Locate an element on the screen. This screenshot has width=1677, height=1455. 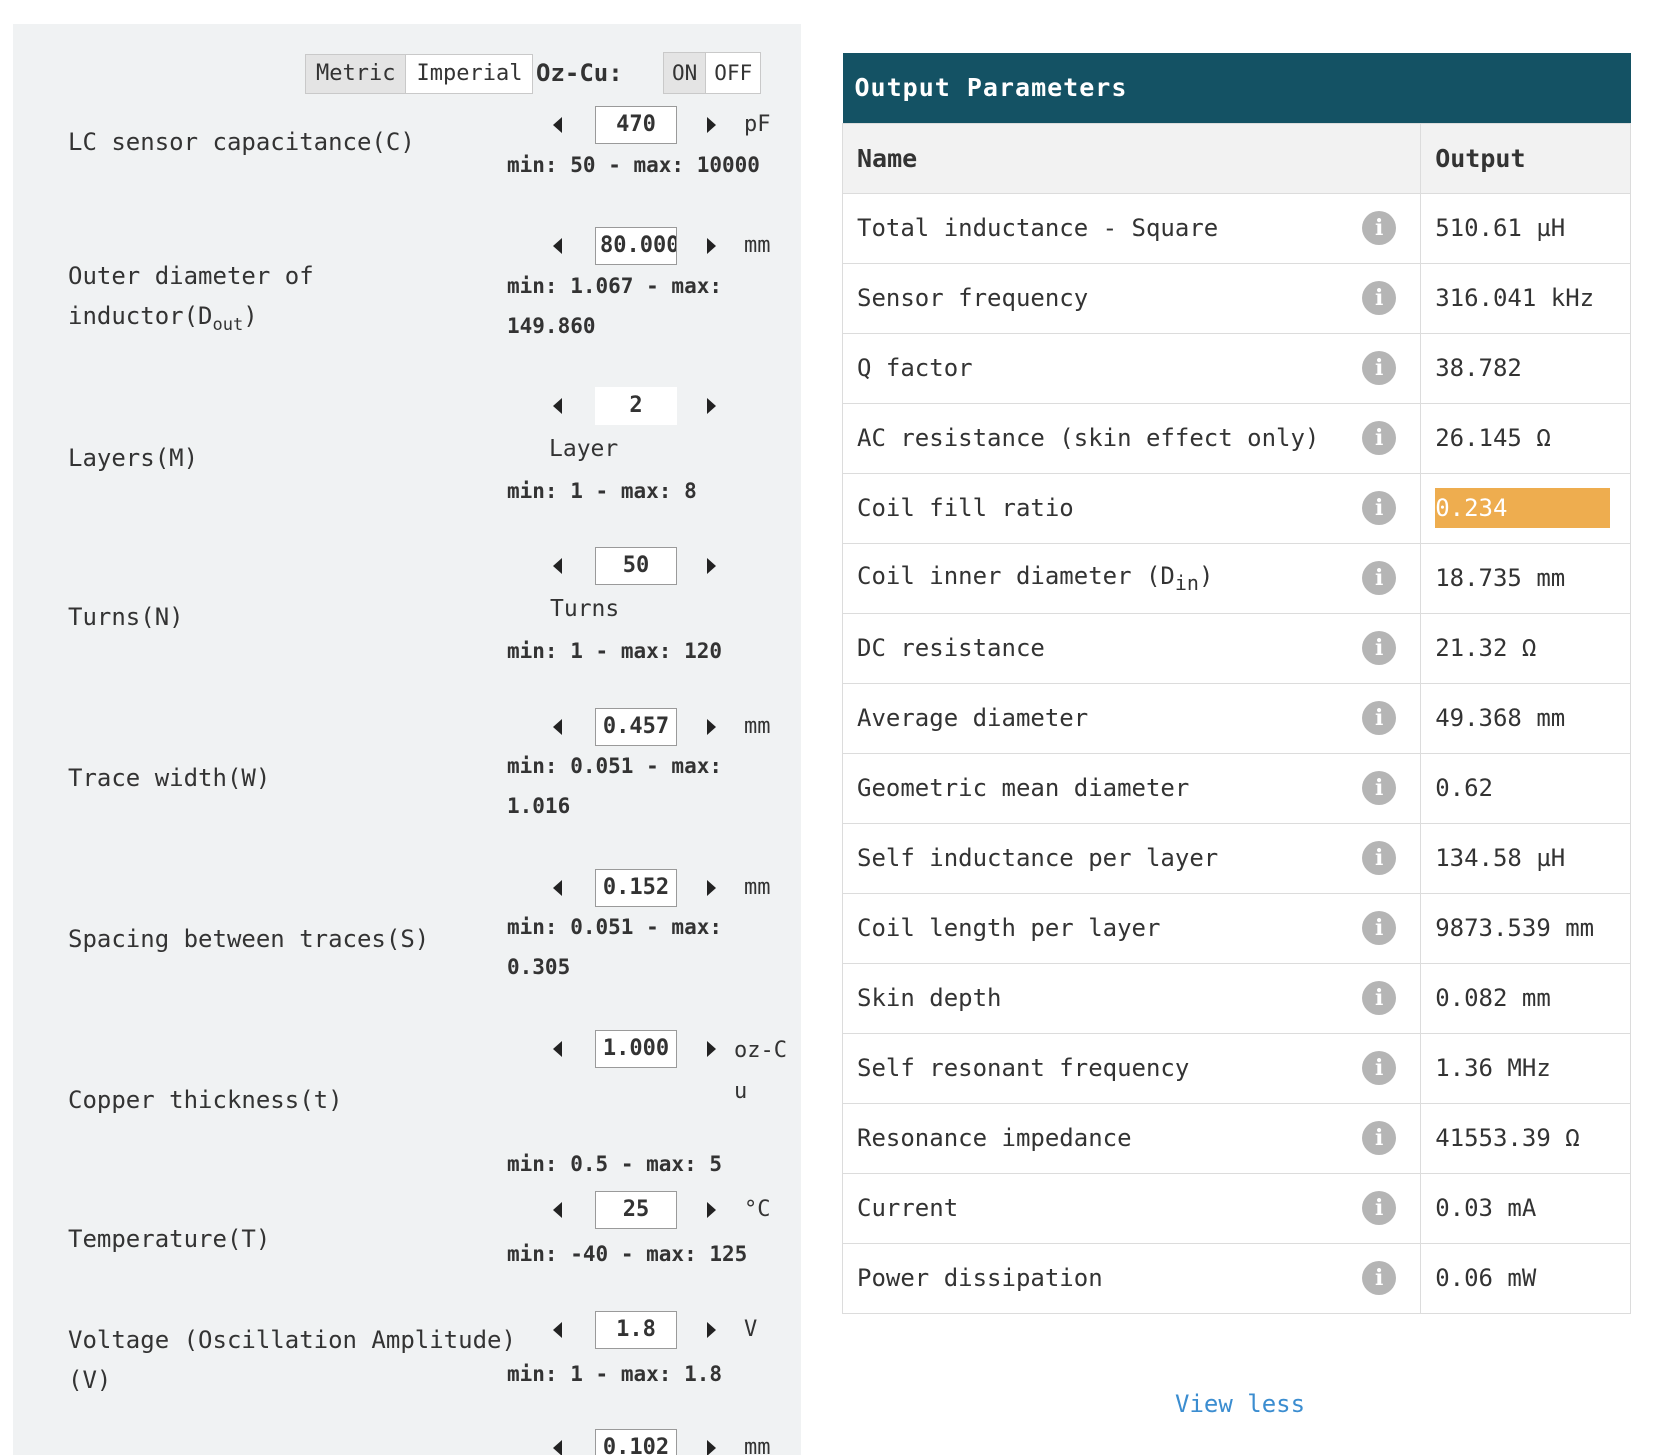
table-row: Sensor frequency i 316.041 kHz is located at coordinates (1236, 298).